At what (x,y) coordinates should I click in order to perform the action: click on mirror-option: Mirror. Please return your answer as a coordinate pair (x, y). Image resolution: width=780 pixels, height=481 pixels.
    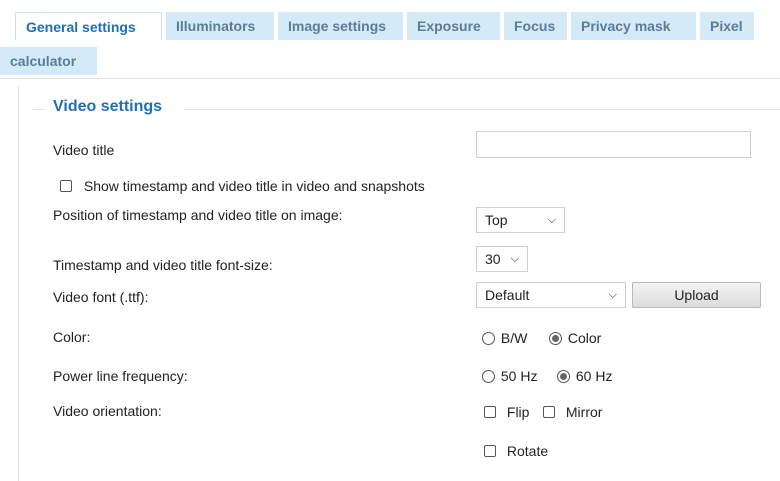
    Looking at the image, I should click on (572, 411).